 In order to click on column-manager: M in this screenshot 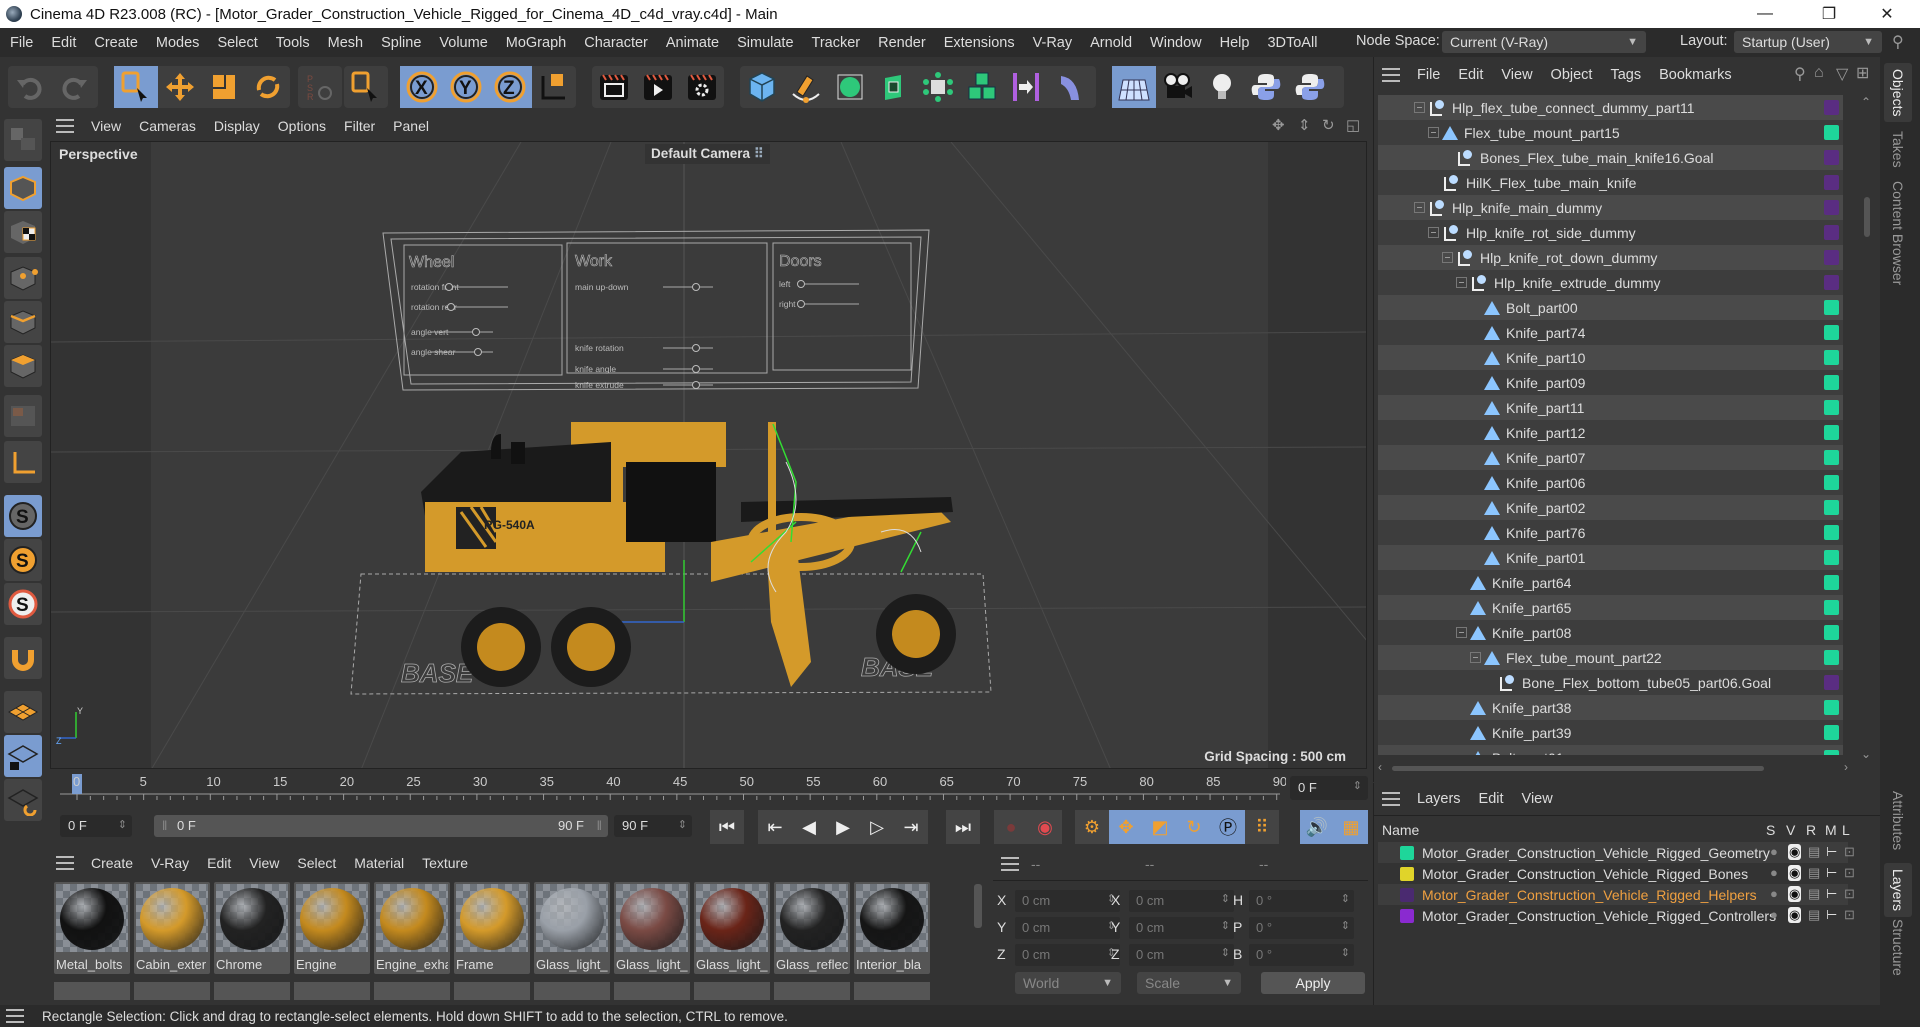, I will do `click(1831, 830)`.